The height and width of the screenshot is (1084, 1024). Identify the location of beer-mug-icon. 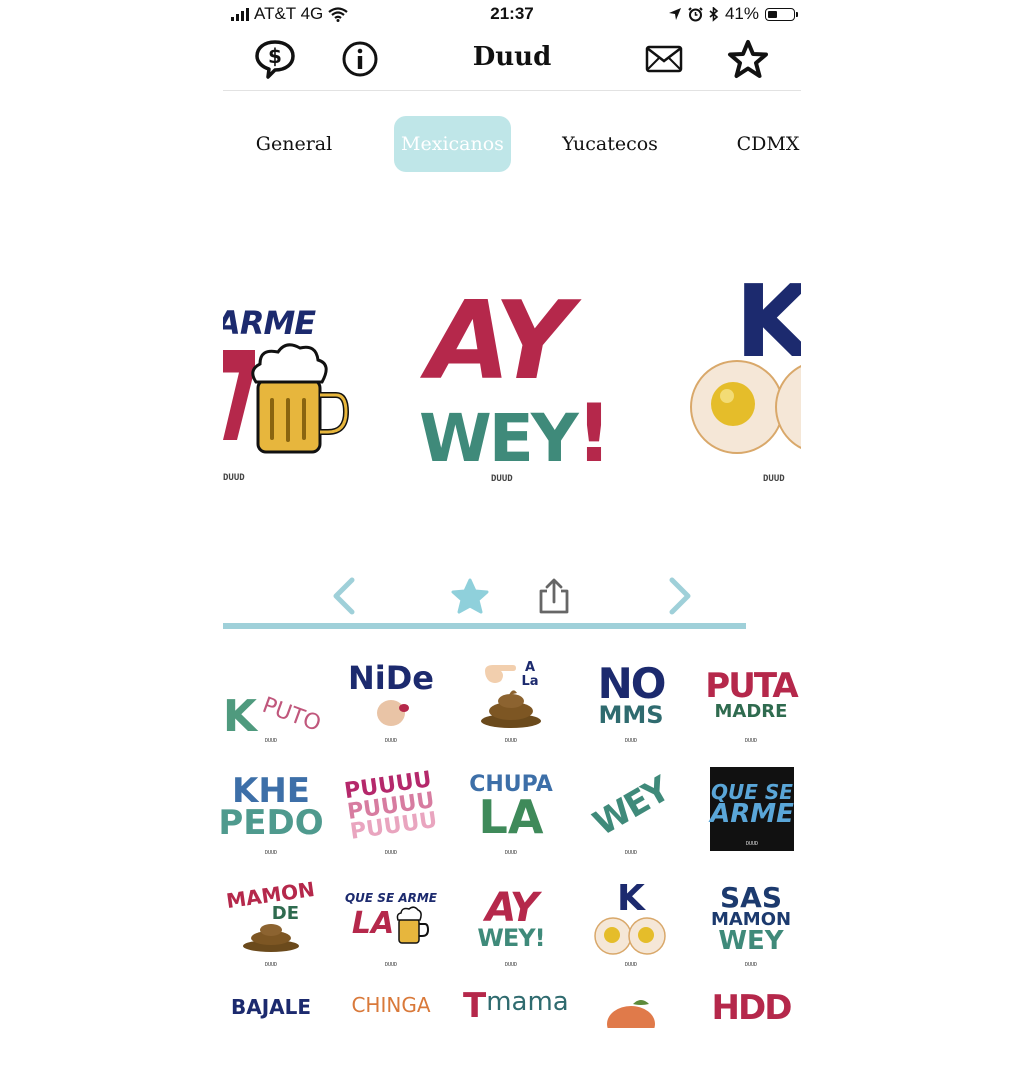
(300, 398).